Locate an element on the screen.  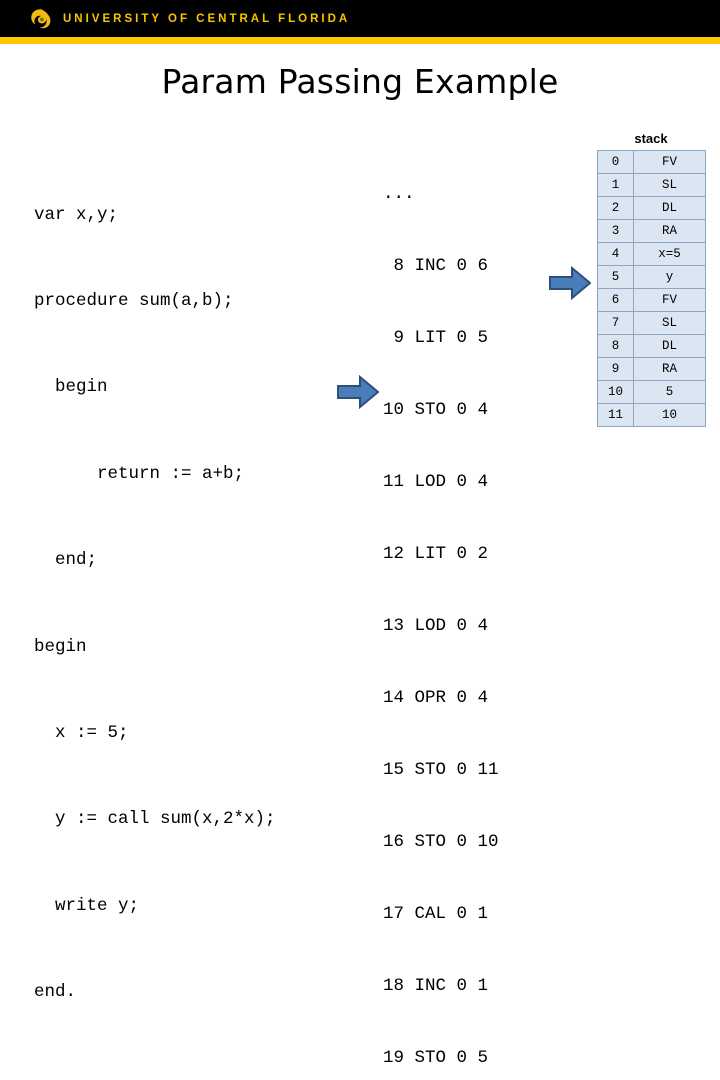
code-line: end; is located at coordinates (66, 560).